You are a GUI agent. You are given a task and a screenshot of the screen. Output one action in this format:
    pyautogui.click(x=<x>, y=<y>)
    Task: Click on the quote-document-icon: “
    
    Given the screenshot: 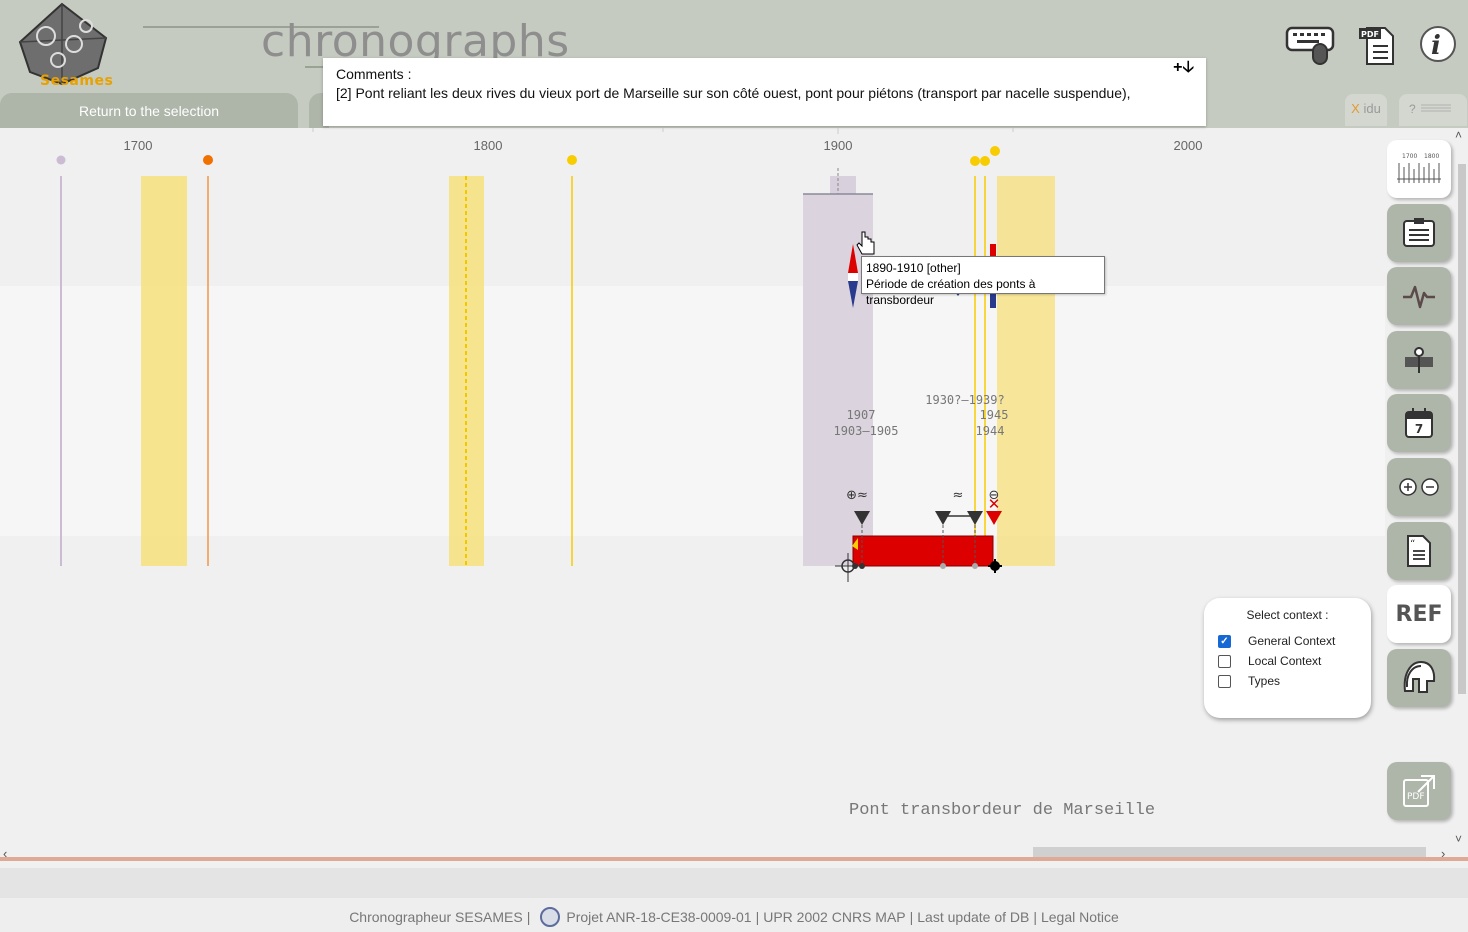 What is the action you would take?
    pyautogui.click(x=1419, y=551)
    